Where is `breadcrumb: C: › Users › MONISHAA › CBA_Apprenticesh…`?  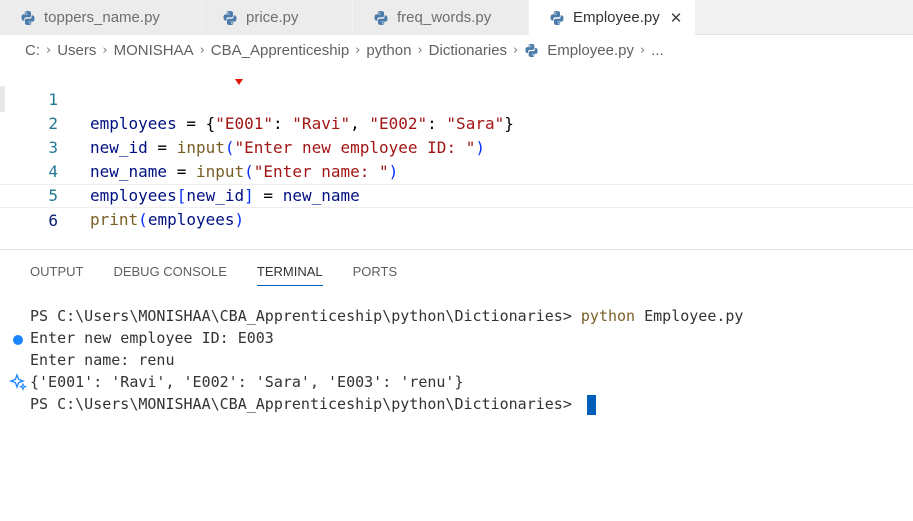 breadcrumb: C: › Users › MONISHAA › CBA_Apprenticesh… is located at coordinates (456, 50).